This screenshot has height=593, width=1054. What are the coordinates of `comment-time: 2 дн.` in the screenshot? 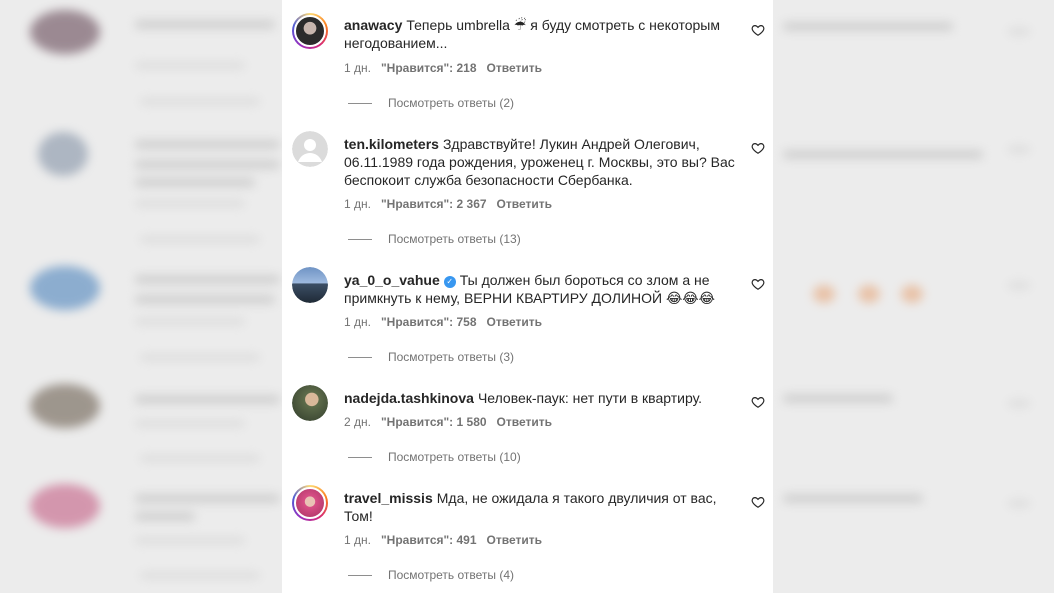 It's located at (357, 422).